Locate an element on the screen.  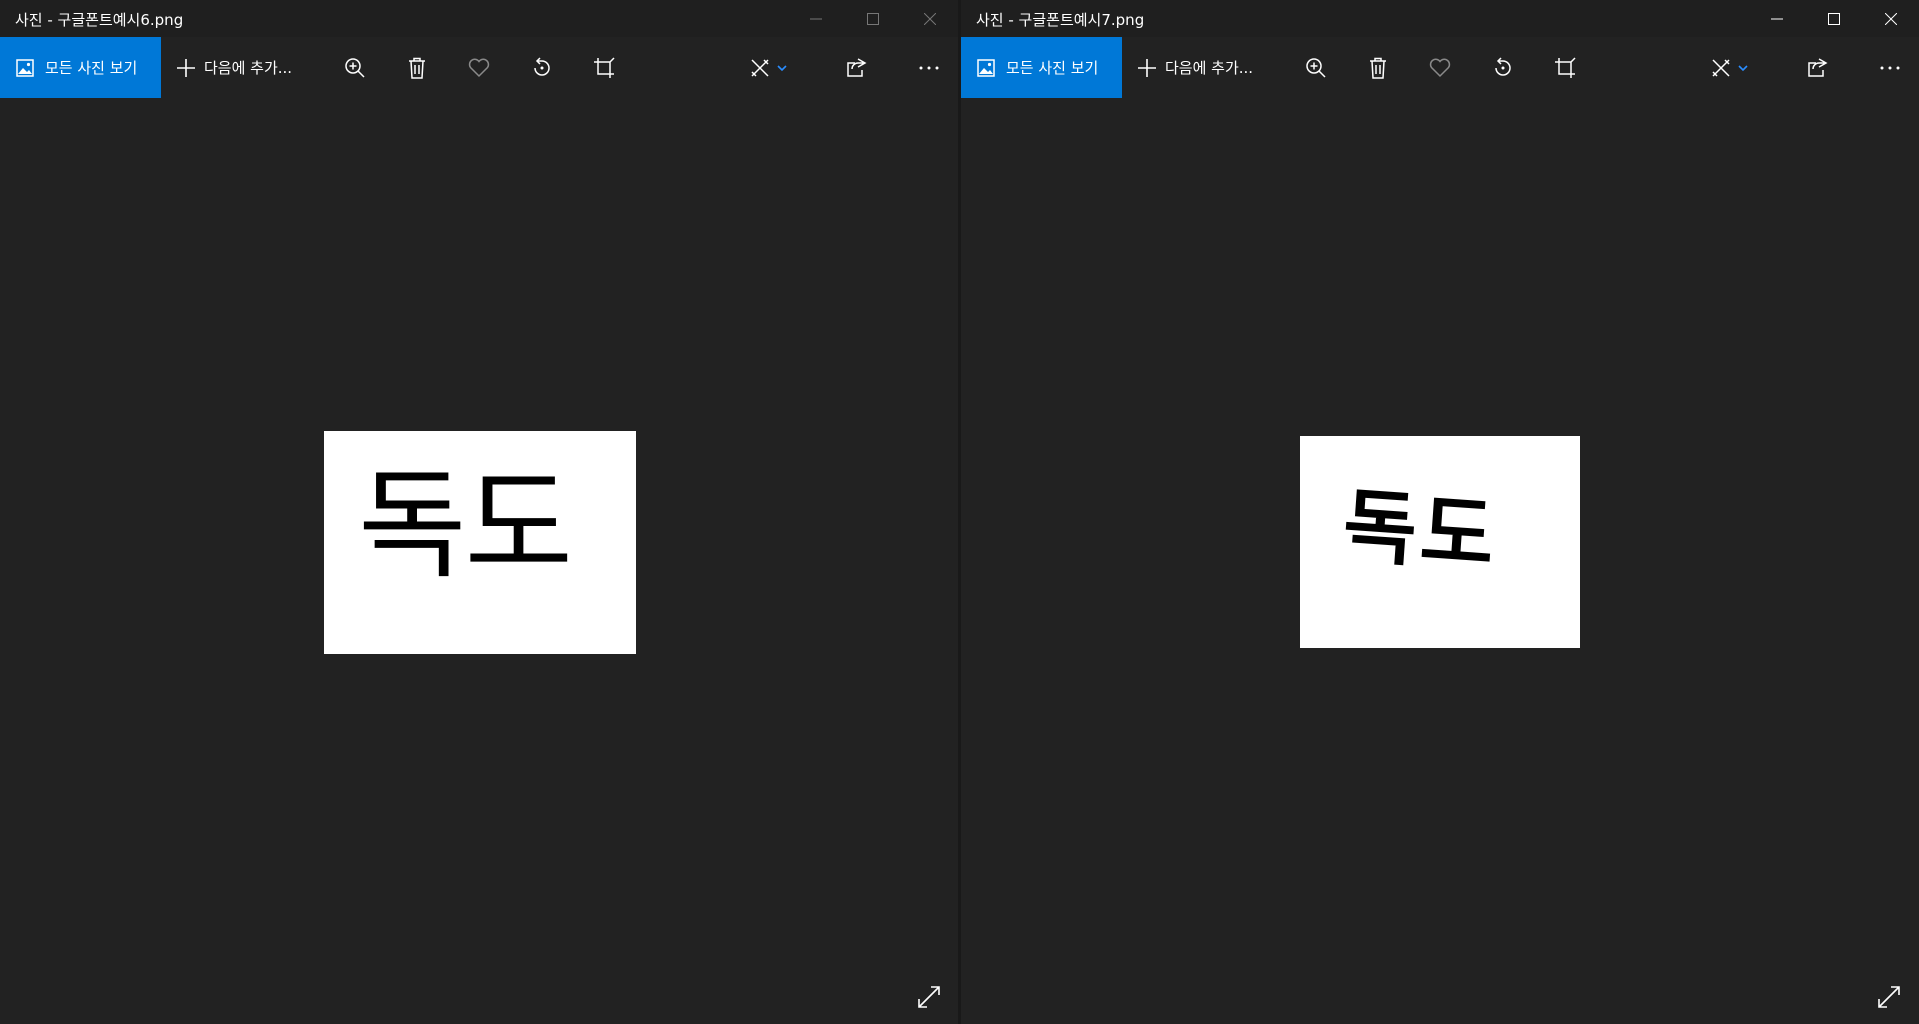
window-title: 사진 - 구글폰트예시6.png is located at coordinates (99, 20).